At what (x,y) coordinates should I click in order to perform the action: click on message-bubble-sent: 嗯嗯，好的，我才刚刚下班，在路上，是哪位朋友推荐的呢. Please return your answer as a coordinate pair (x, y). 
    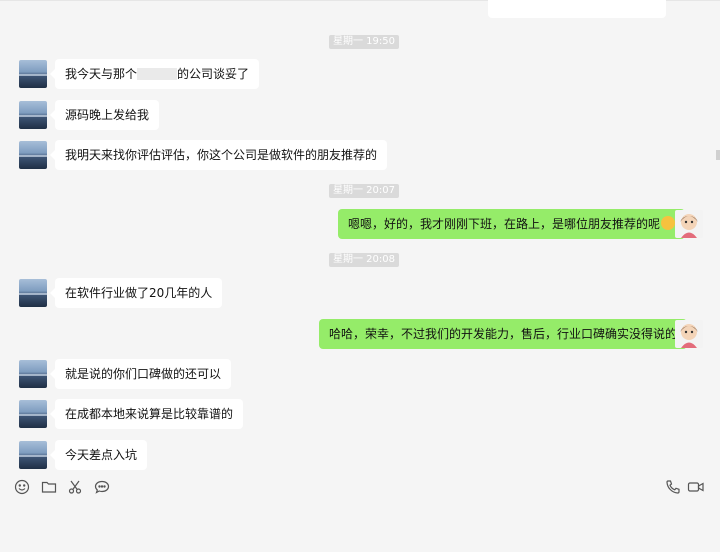
    Looking at the image, I should click on (514, 224).